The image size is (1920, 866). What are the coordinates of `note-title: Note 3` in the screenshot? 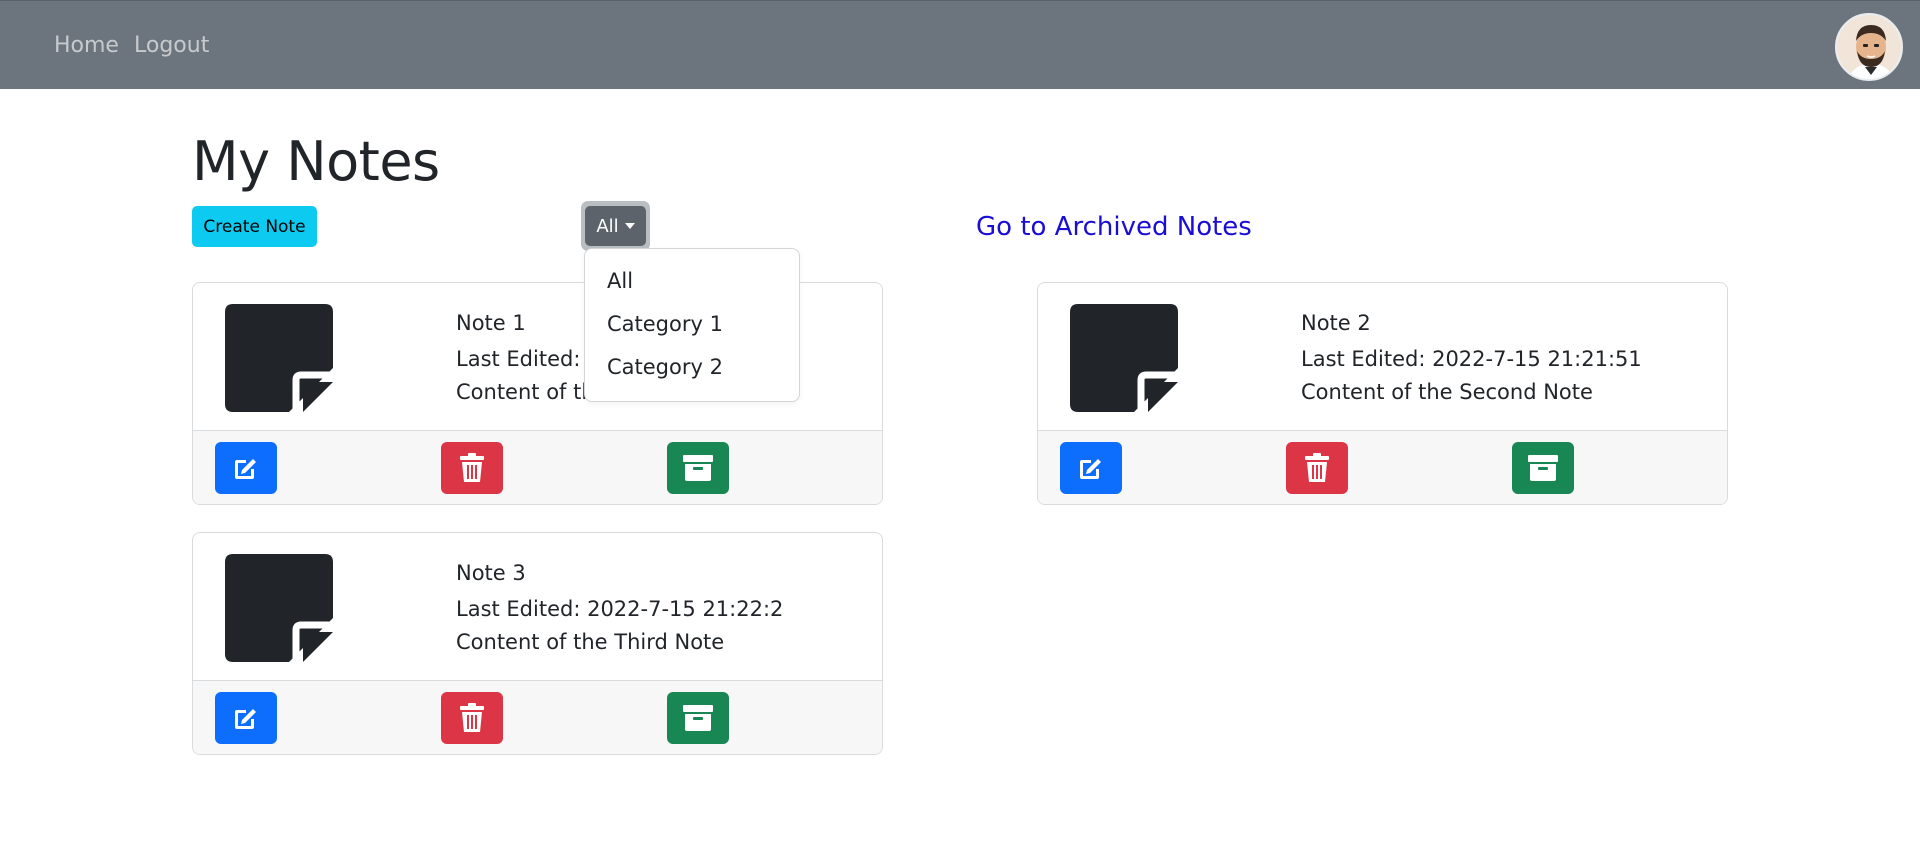 It's located at (491, 573).